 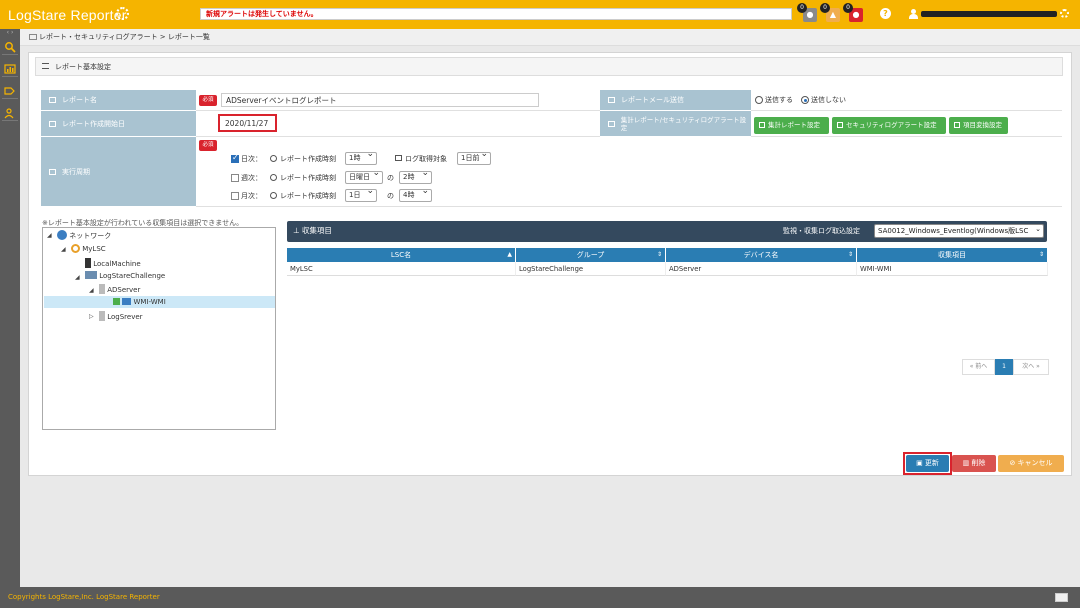 What do you see at coordinates (959, 231) in the screenshot?
I see `monitor-select: SA0012_Windows_Eventlog(Windows版LSC ⌄` at bounding box center [959, 231].